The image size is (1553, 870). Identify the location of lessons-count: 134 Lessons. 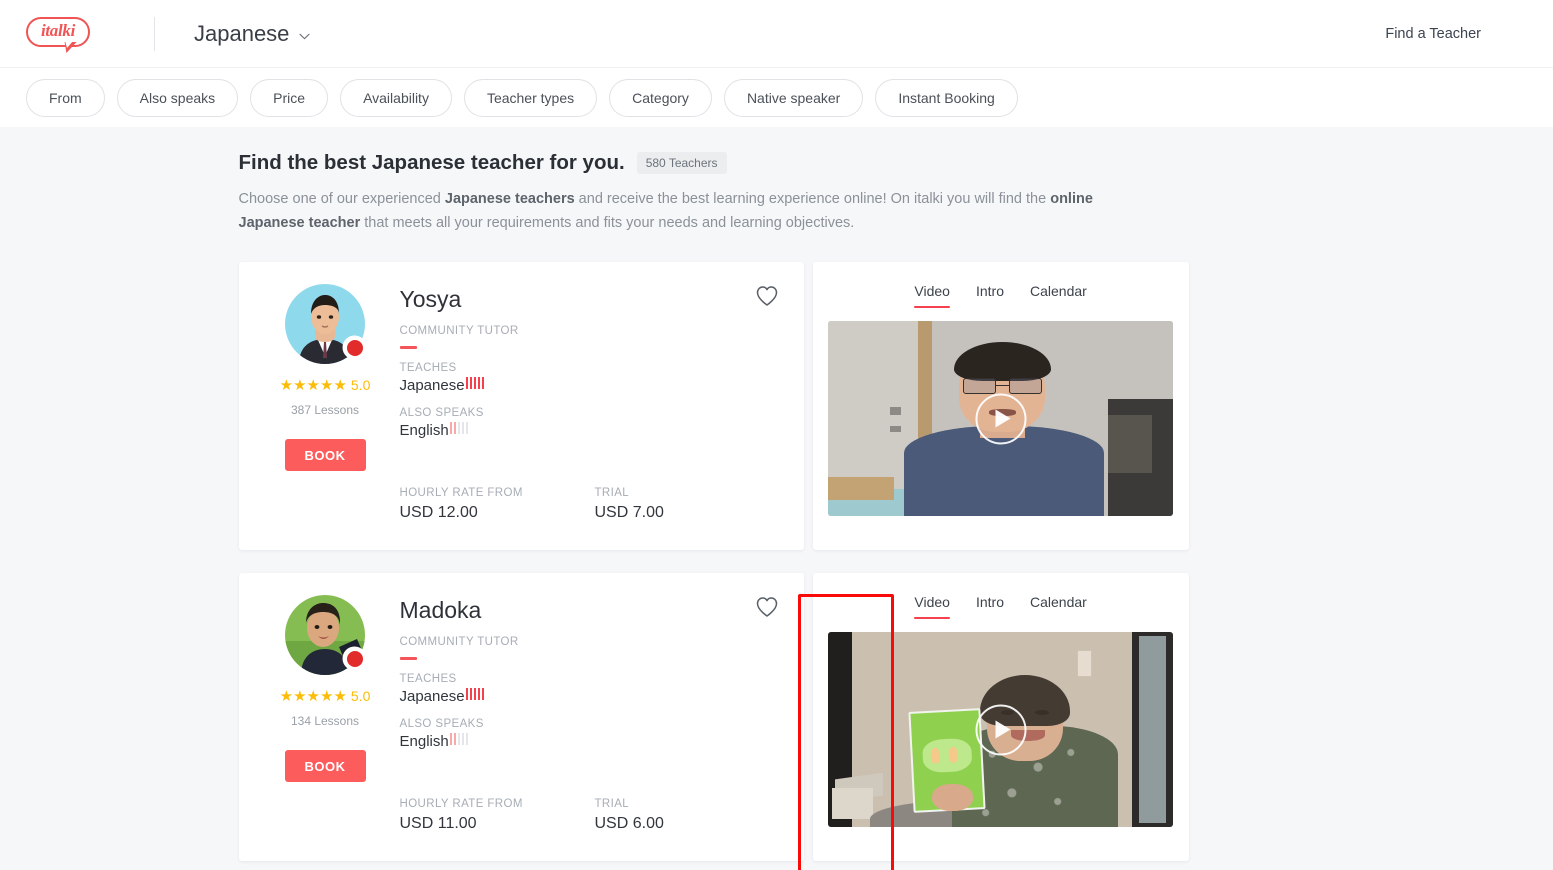
(325, 721).